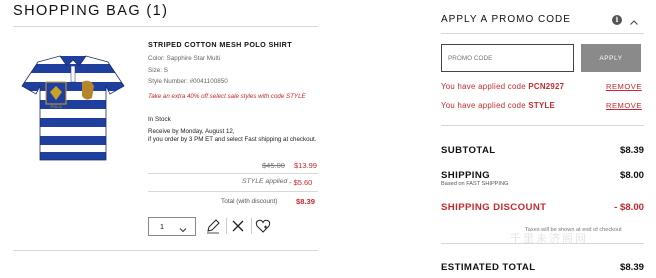 This screenshot has height=278, width=656. I want to click on chevron-up-icon, so click(634, 24).